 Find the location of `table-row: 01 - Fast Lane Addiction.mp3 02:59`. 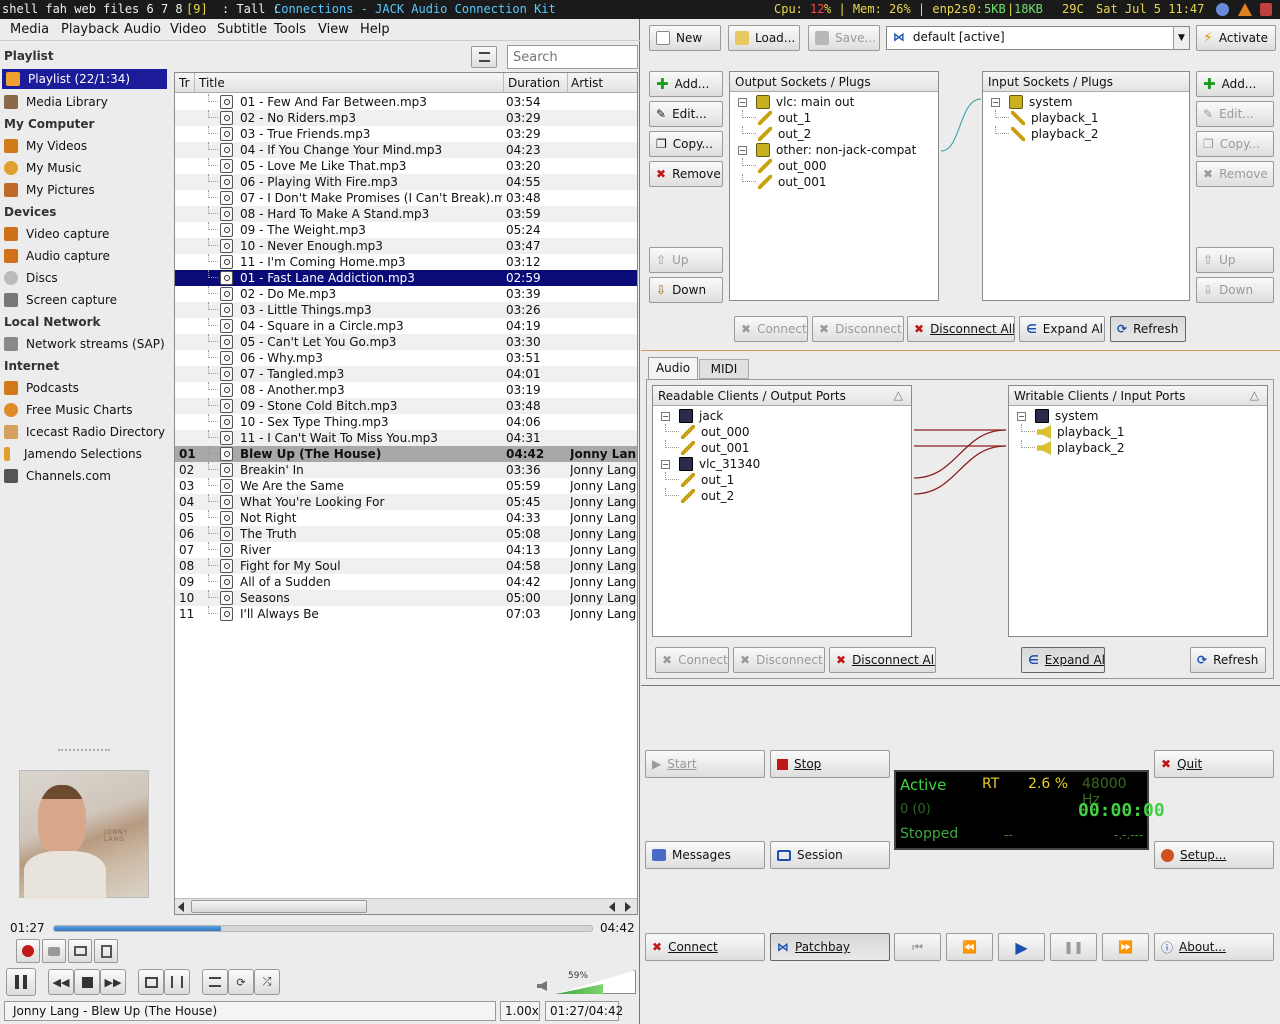

table-row: 01 - Fast Lane Addiction.mp3 02:59 is located at coordinates (406, 278).